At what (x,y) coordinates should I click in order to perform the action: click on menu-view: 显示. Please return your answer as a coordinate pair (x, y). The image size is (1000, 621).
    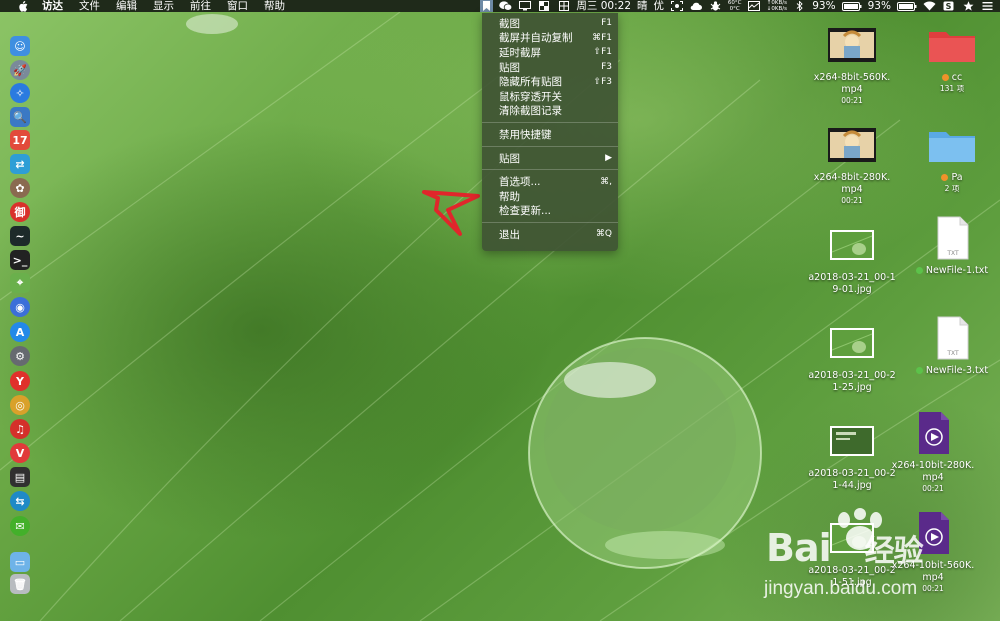
    Looking at the image, I should click on (163, 6).